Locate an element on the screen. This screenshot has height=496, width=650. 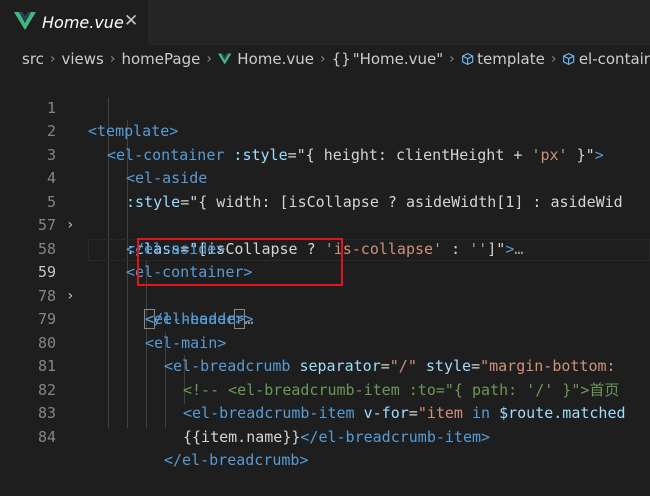
code-line: 84 </el-breadcrumb> is located at coordinates (325, 436).